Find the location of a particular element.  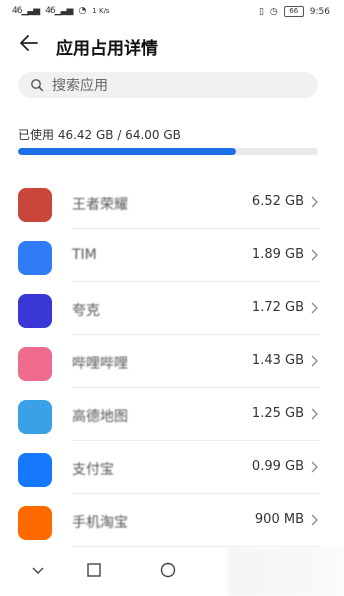

blurred-region is located at coordinates (286, 572).